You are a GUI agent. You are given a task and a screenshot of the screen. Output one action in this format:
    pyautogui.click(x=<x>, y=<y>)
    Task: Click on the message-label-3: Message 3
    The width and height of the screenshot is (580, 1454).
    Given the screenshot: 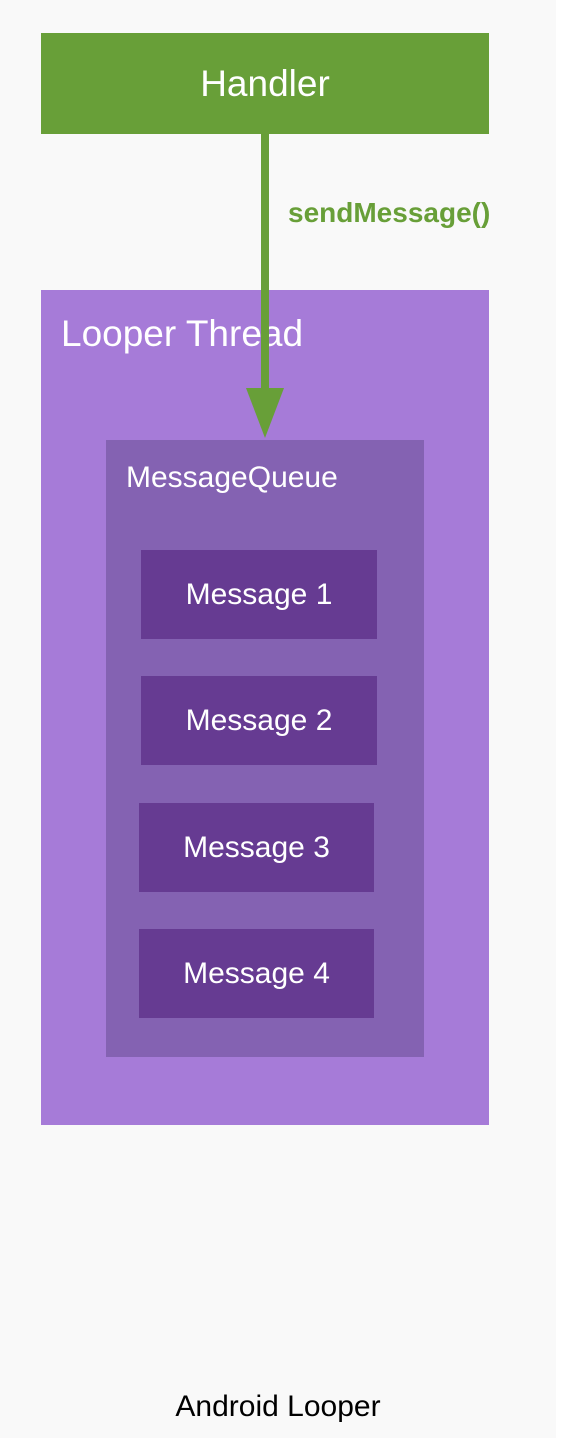 What is the action you would take?
    pyautogui.click(x=256, y=847)
    